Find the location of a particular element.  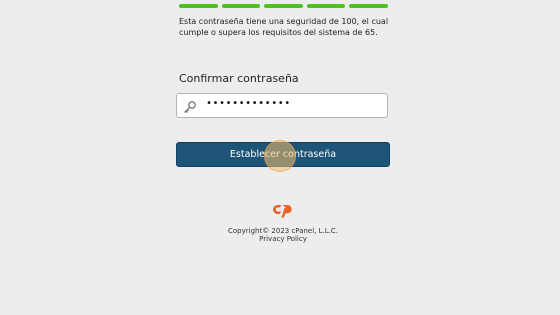

cpanel-logo-icon is located at coordinates (283, 210).